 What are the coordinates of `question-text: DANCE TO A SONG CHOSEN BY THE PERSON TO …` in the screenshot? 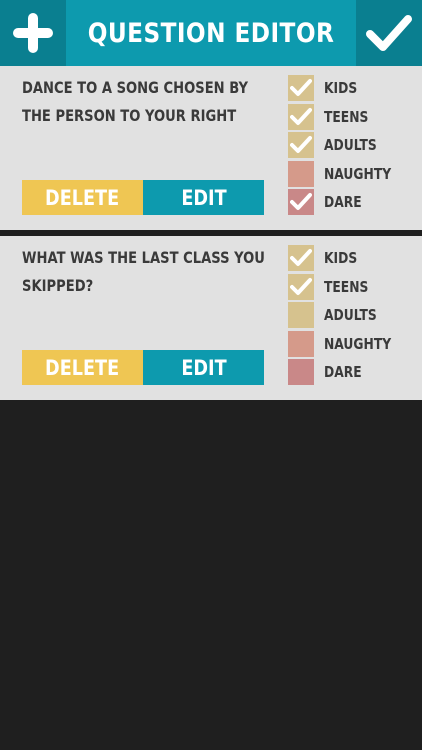 It's located at (135, 101).